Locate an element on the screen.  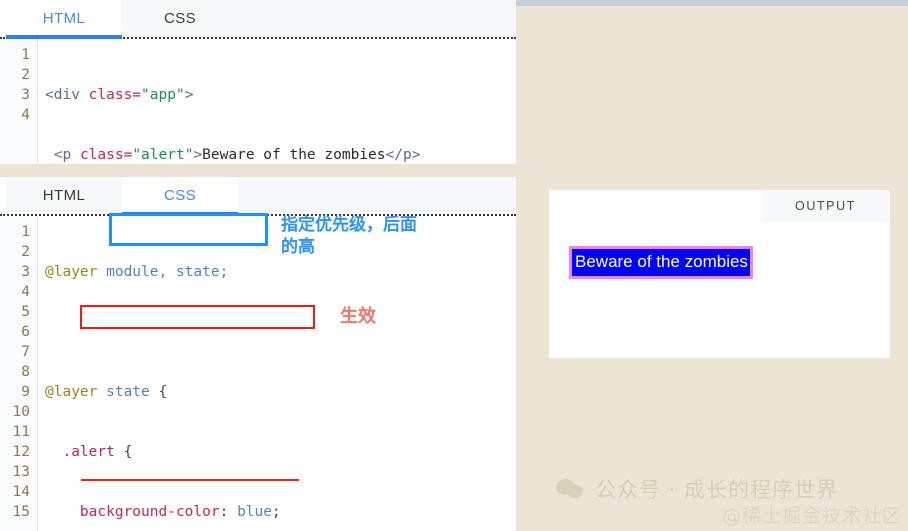
output-panel: OUTPUT Beware of the zombies is located at coordinates (719, 274).